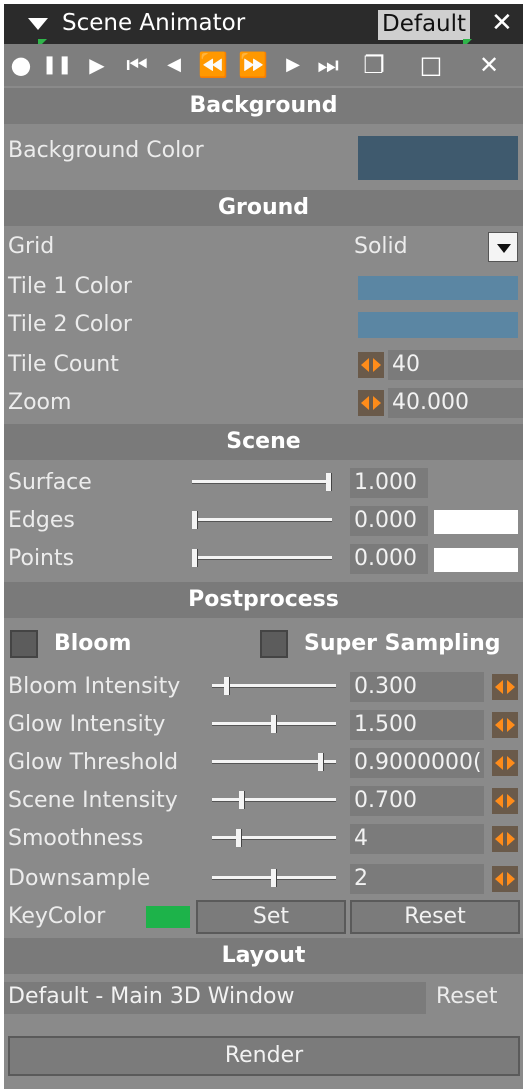 This screenshot has width=523, height=1089. What do you see at coordinates (174, 65) in the screenshot?
I see `step-back-icon: ◀` at bounding box center [174, 65].